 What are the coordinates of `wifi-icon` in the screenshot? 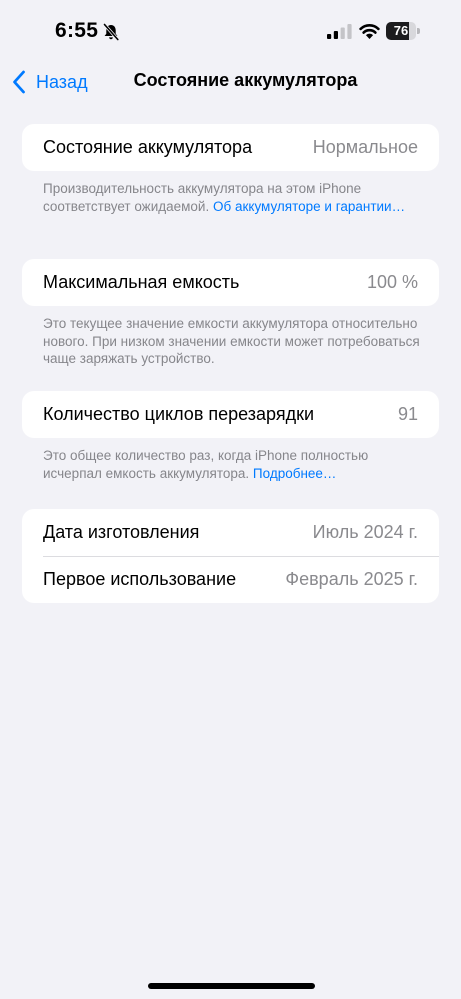 It's located at (369, 31).